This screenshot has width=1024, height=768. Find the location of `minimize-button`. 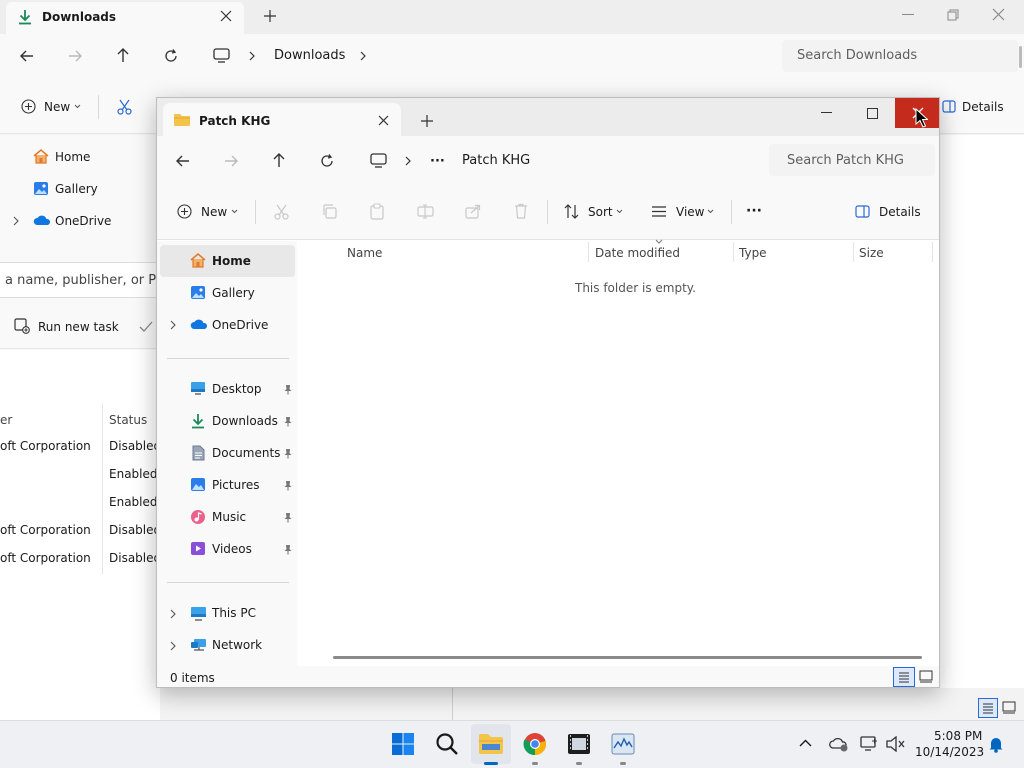

minimize-button is located at coordinates (826, 113).